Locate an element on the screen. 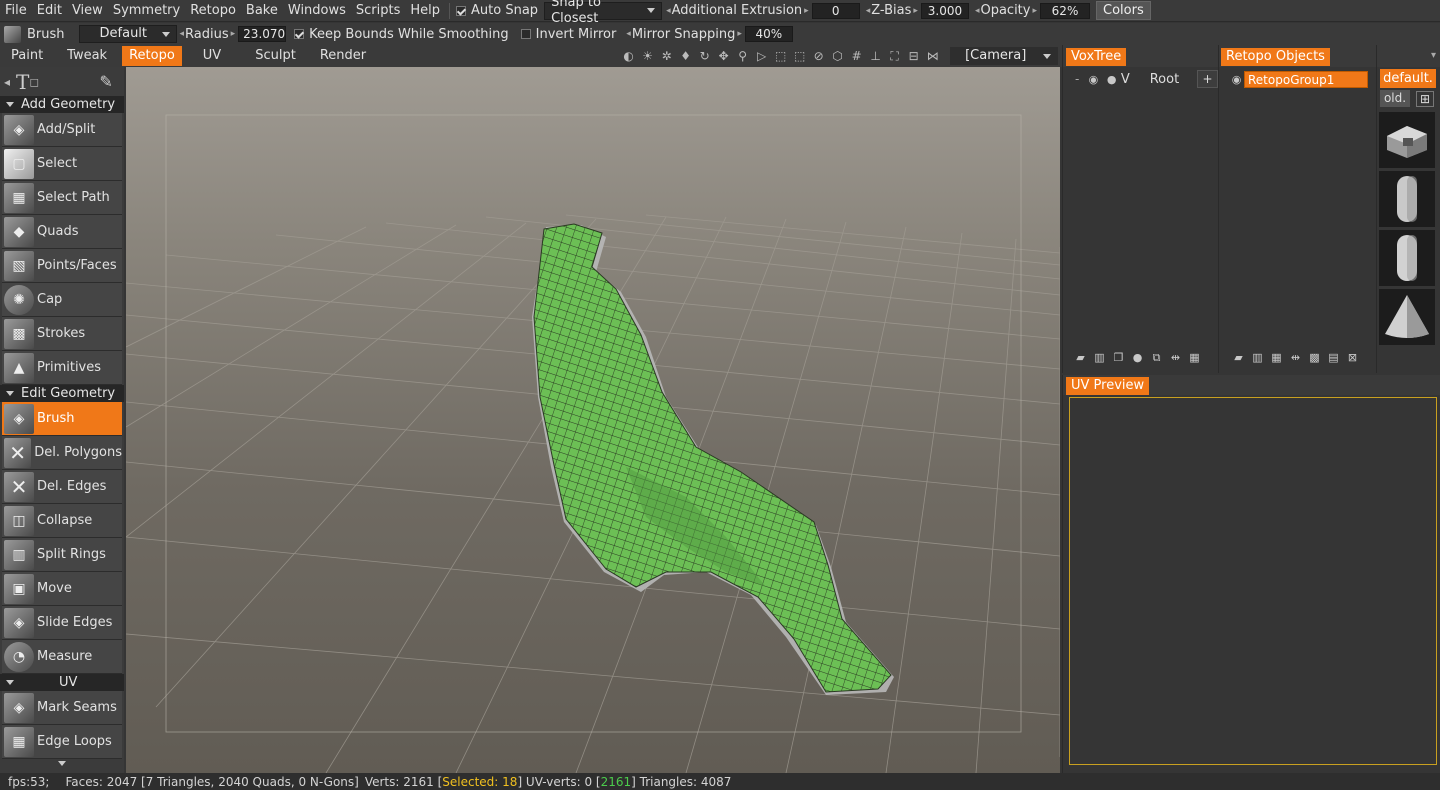  voxtree-tab: VoxTree is located at coordinates (1096, 57).